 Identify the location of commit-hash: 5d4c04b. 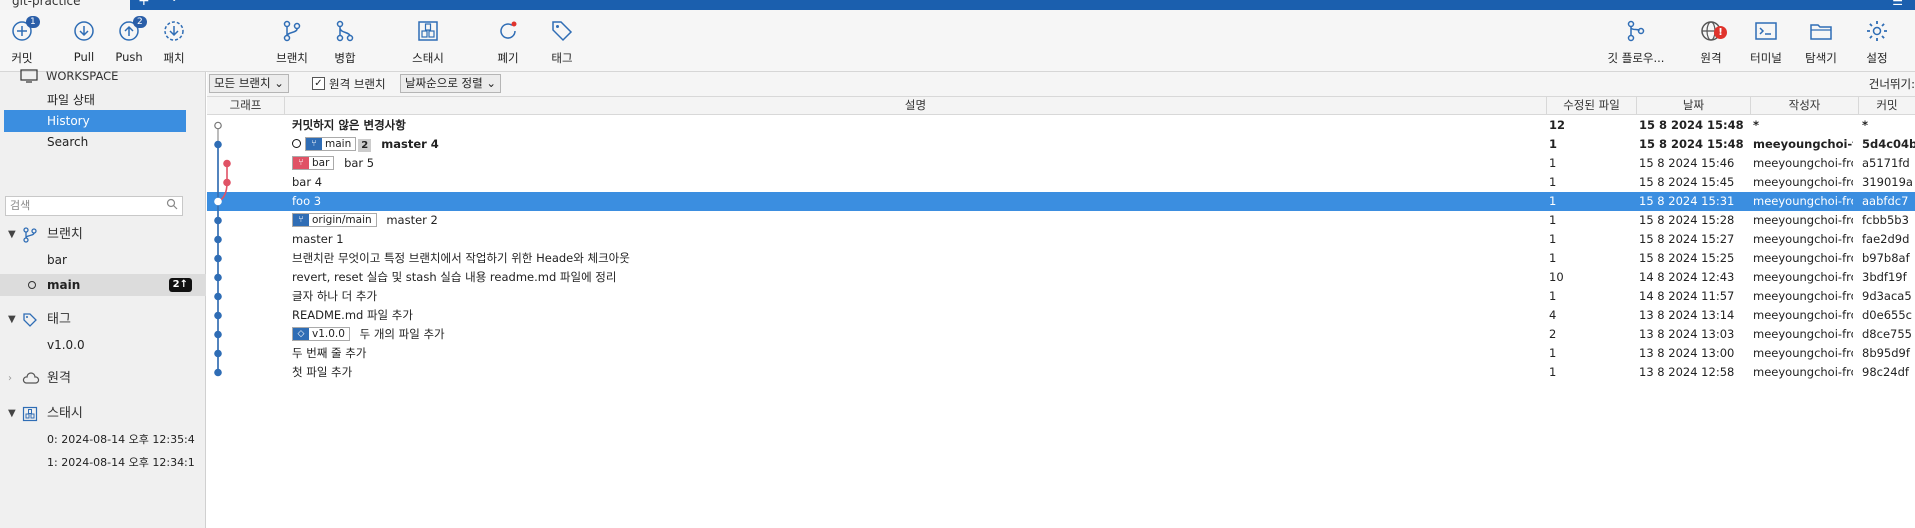
(1888, 144).